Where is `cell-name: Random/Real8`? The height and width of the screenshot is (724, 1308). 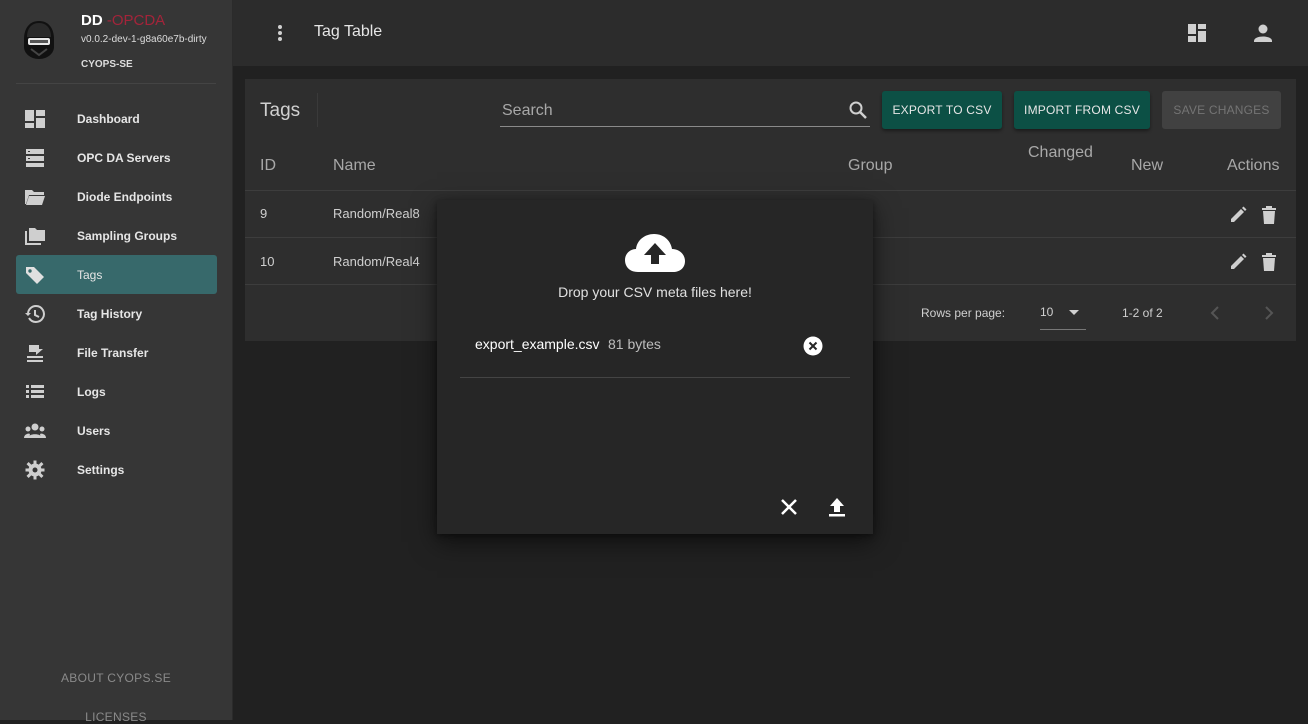
cell-name: Random/Real8 is located at coordinates (376, 213).